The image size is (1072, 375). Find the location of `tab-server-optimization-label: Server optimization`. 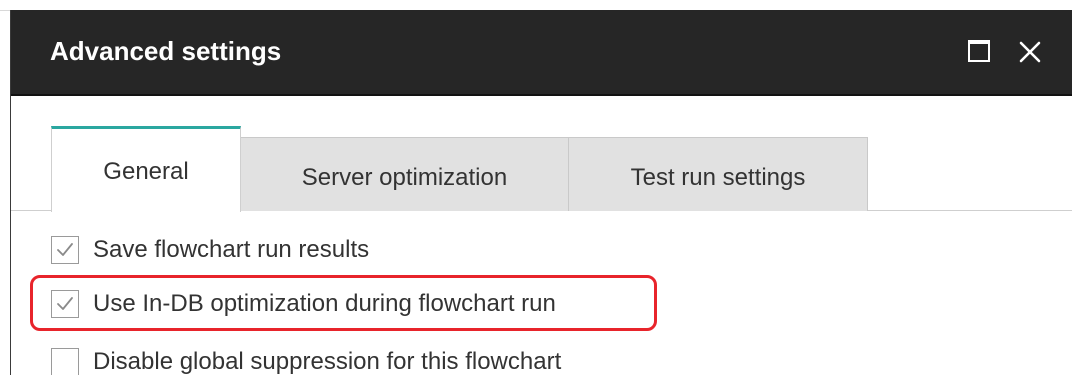

tab-server-optimization-label: Server optimization is located at coordinates (404, 177).